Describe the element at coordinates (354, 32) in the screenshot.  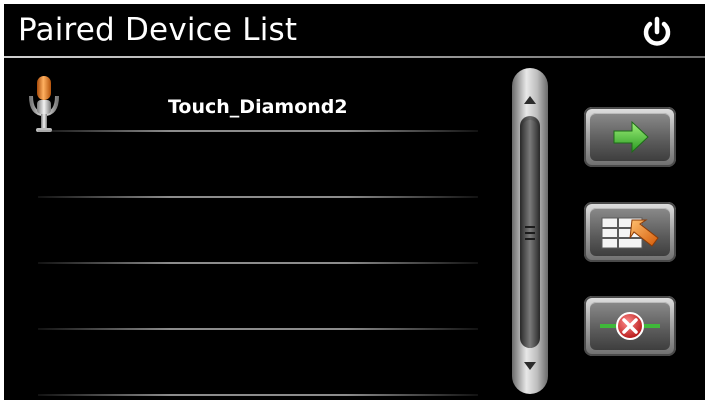
I see `title-bar: Paired Device List` at that location.